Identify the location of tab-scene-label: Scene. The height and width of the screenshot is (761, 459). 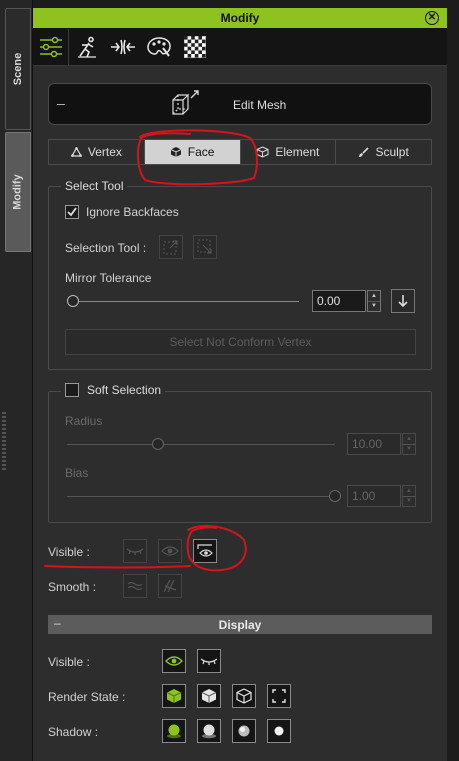
(18, 69).